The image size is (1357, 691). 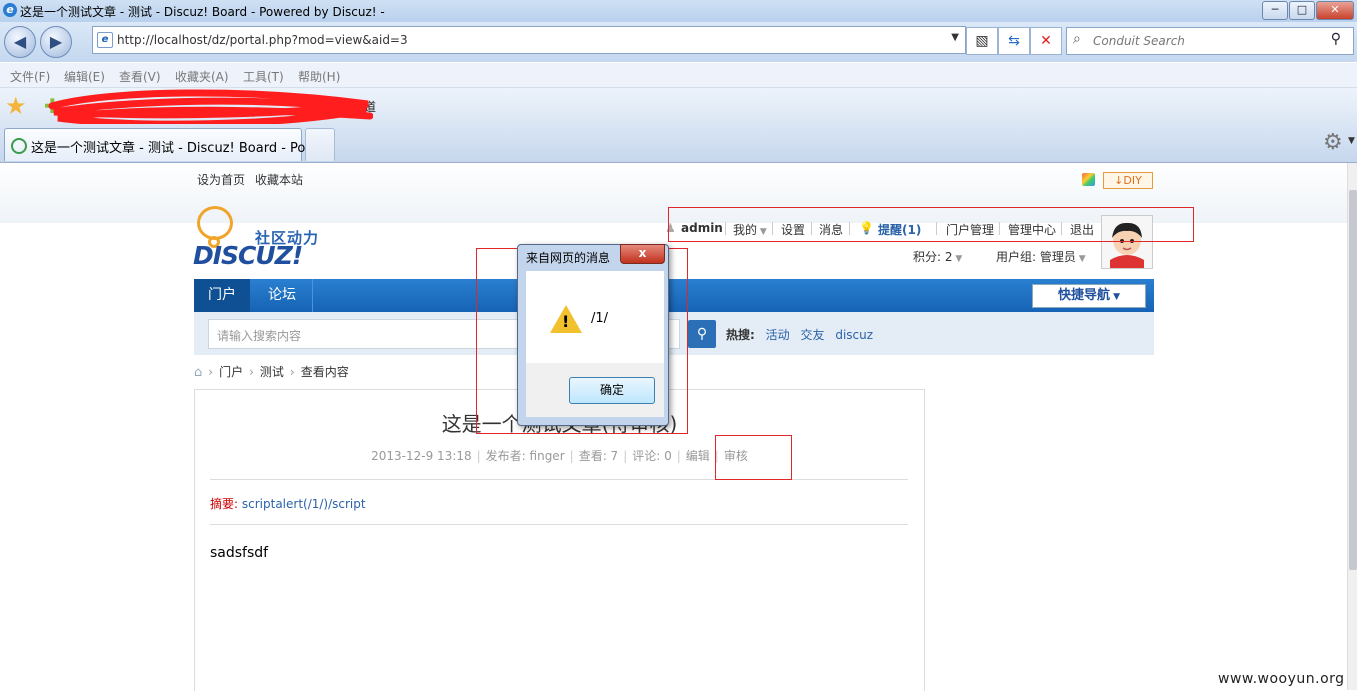 I want to click on article-author: 发布者: finger, so click(x=525, y=456).